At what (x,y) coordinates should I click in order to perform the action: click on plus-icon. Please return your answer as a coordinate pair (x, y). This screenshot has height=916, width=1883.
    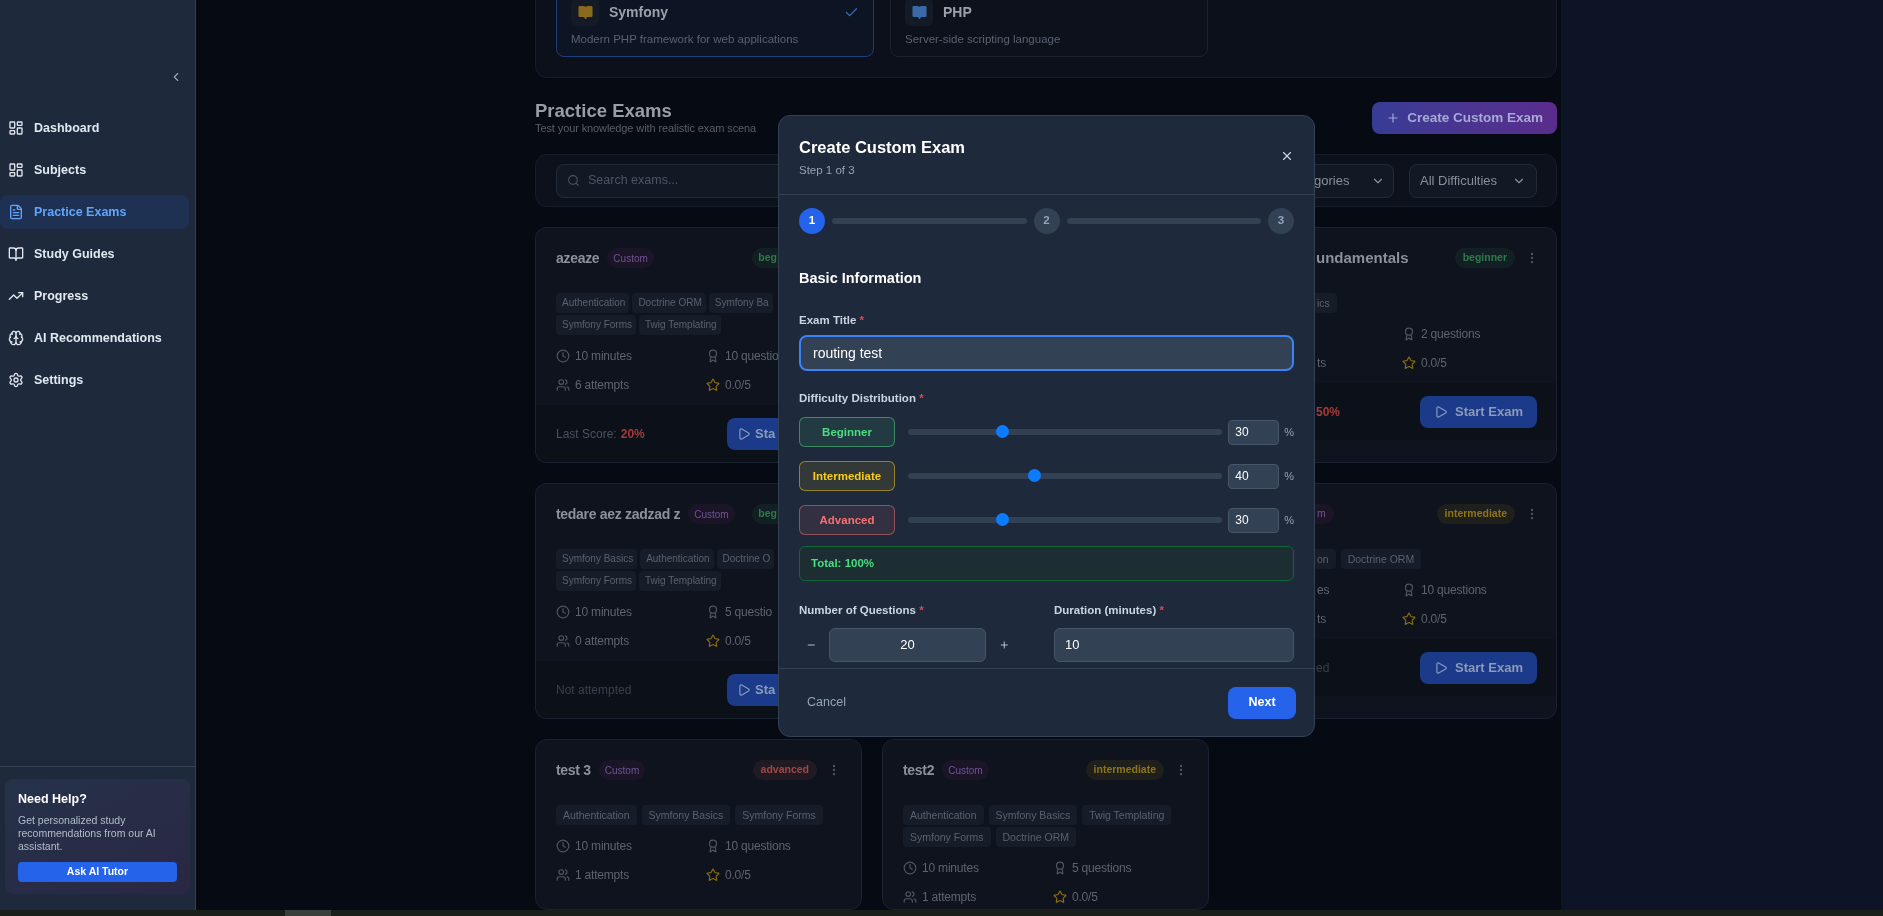
    Looking at the image, I should click on (1393, 118).